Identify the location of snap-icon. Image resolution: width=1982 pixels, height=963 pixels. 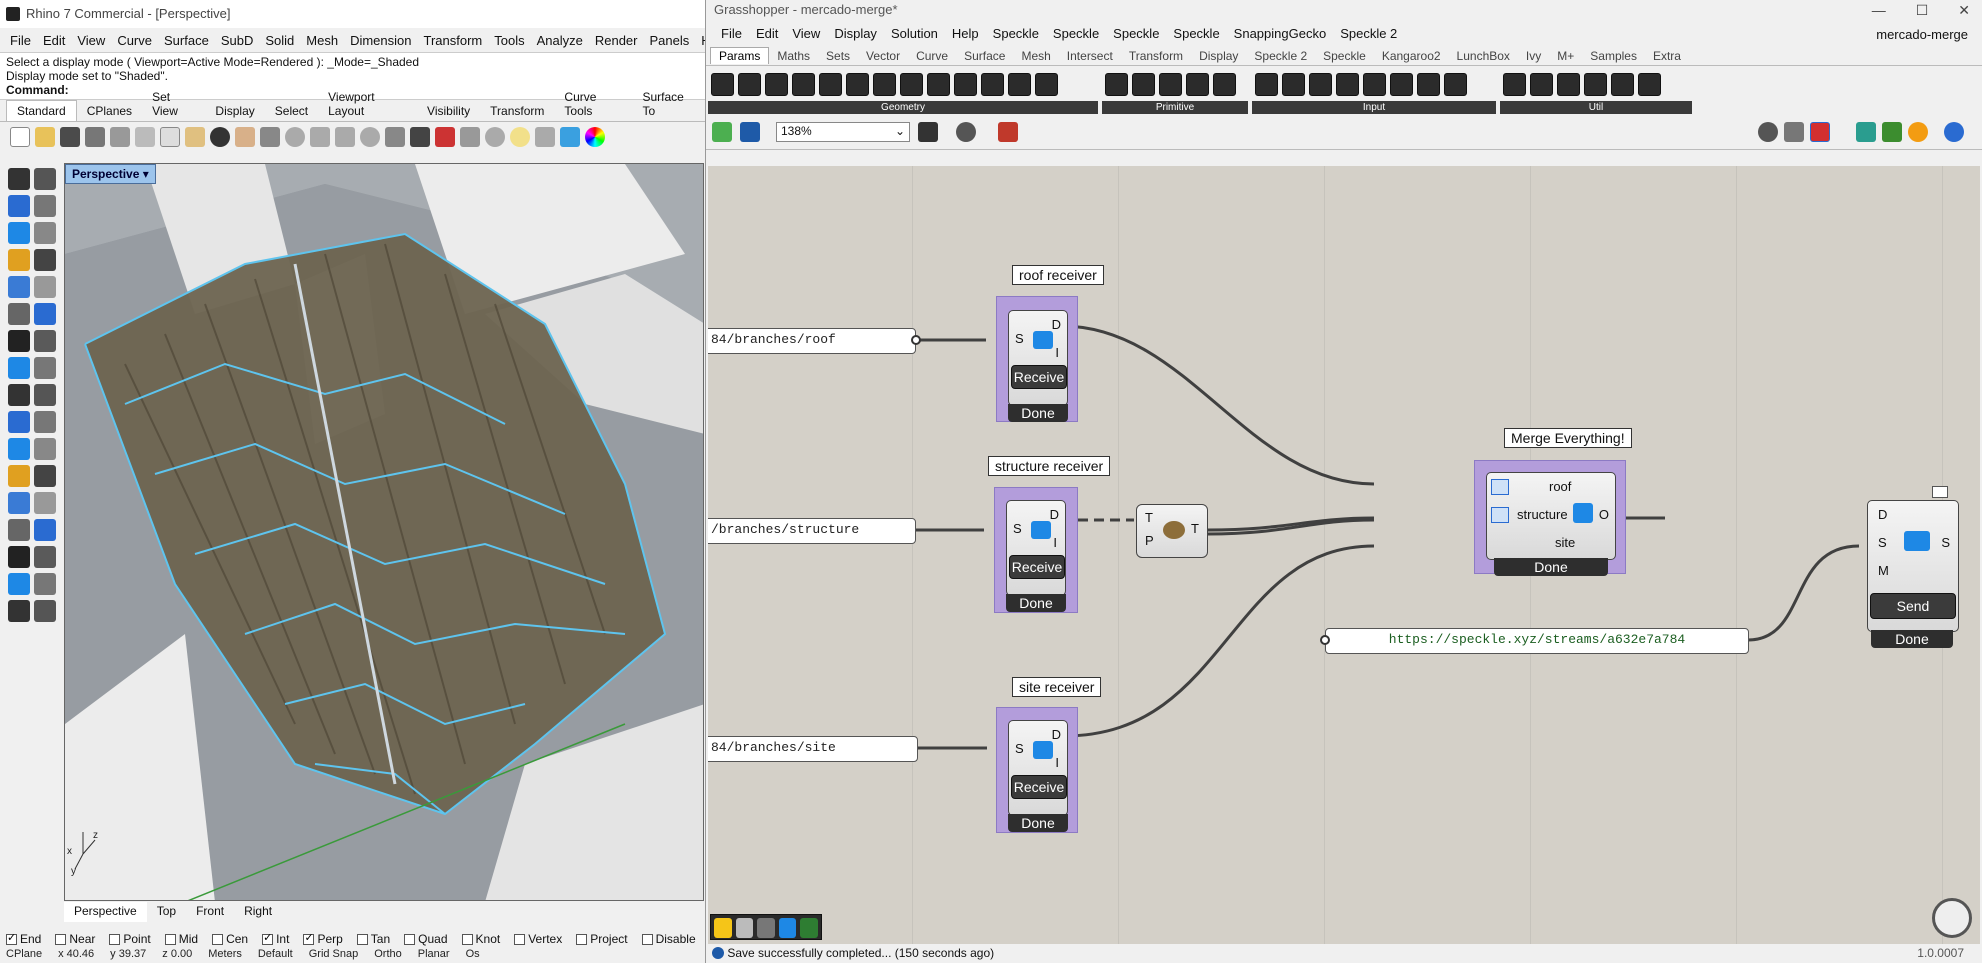
(495, 137).